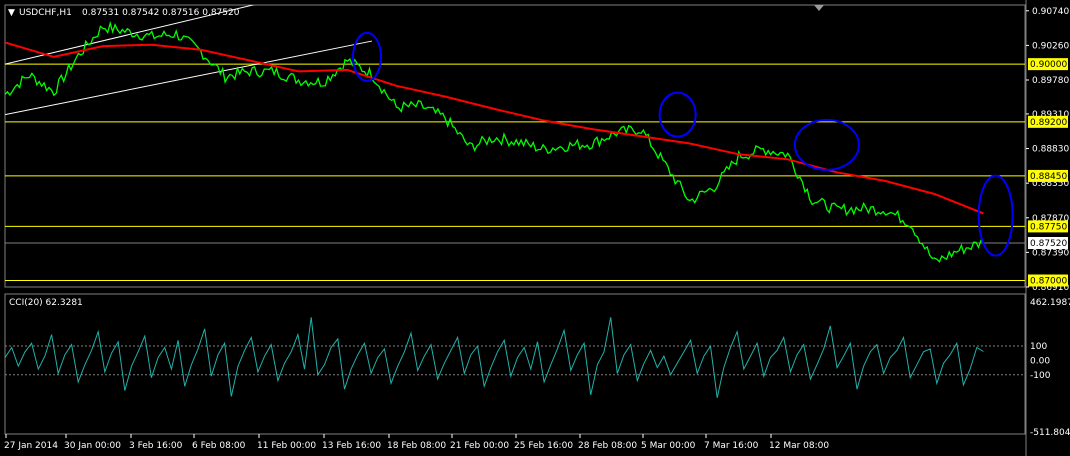  Describe the element at coordinates (731, 446) in the screenshot. I see `x-tick-label-11: 7 Mar 16:00` at that location.